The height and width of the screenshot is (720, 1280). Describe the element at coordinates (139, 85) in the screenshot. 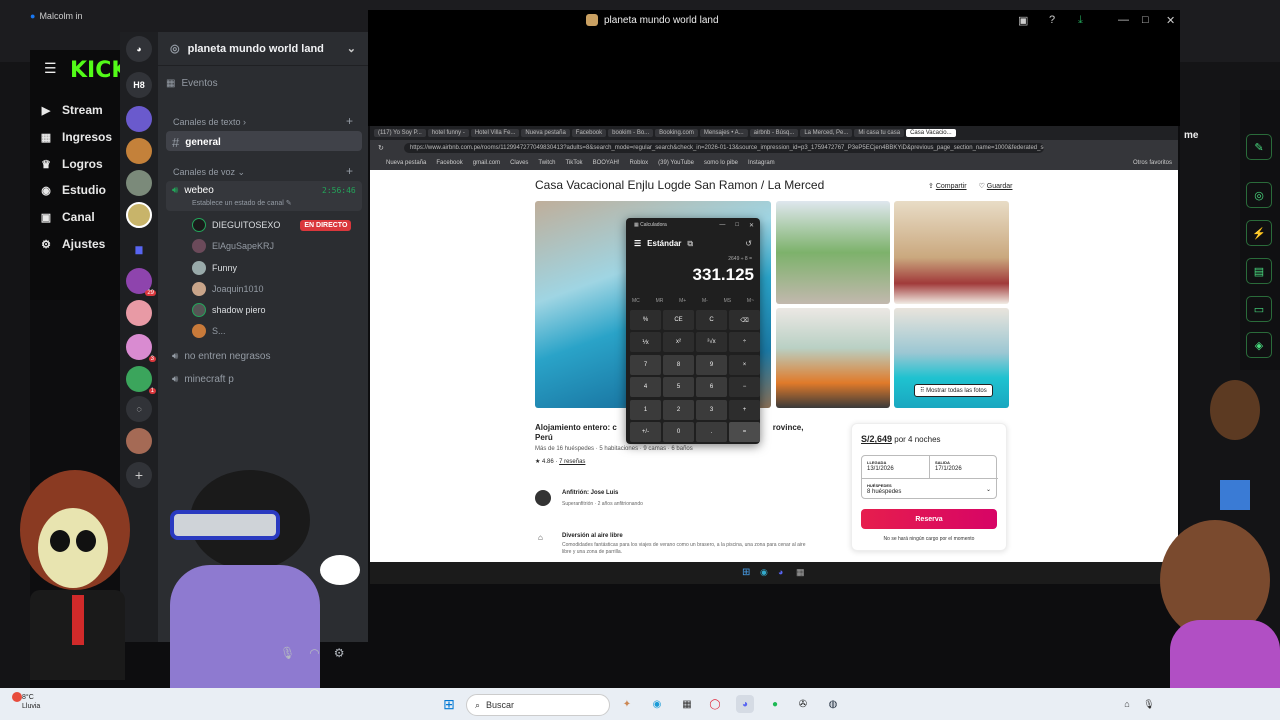

I see `server-h8: H8` at that location.